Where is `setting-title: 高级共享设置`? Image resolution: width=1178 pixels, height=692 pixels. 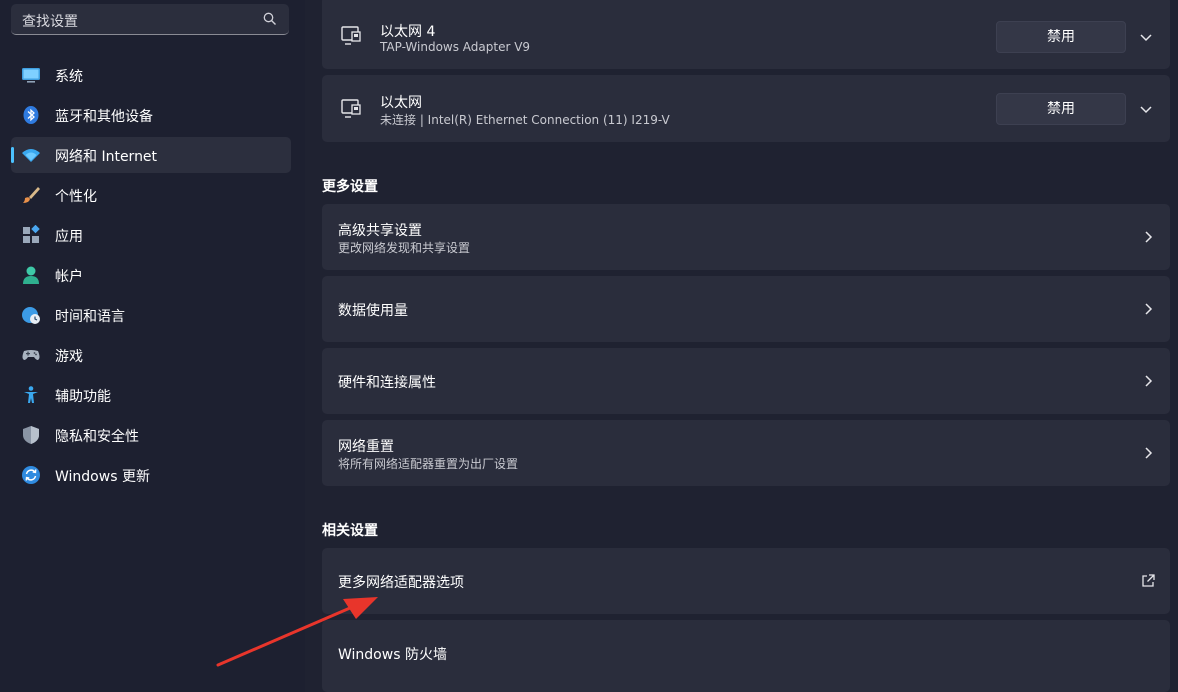 setting-title: 高级共享设置 is located at coordinates (380, 231).